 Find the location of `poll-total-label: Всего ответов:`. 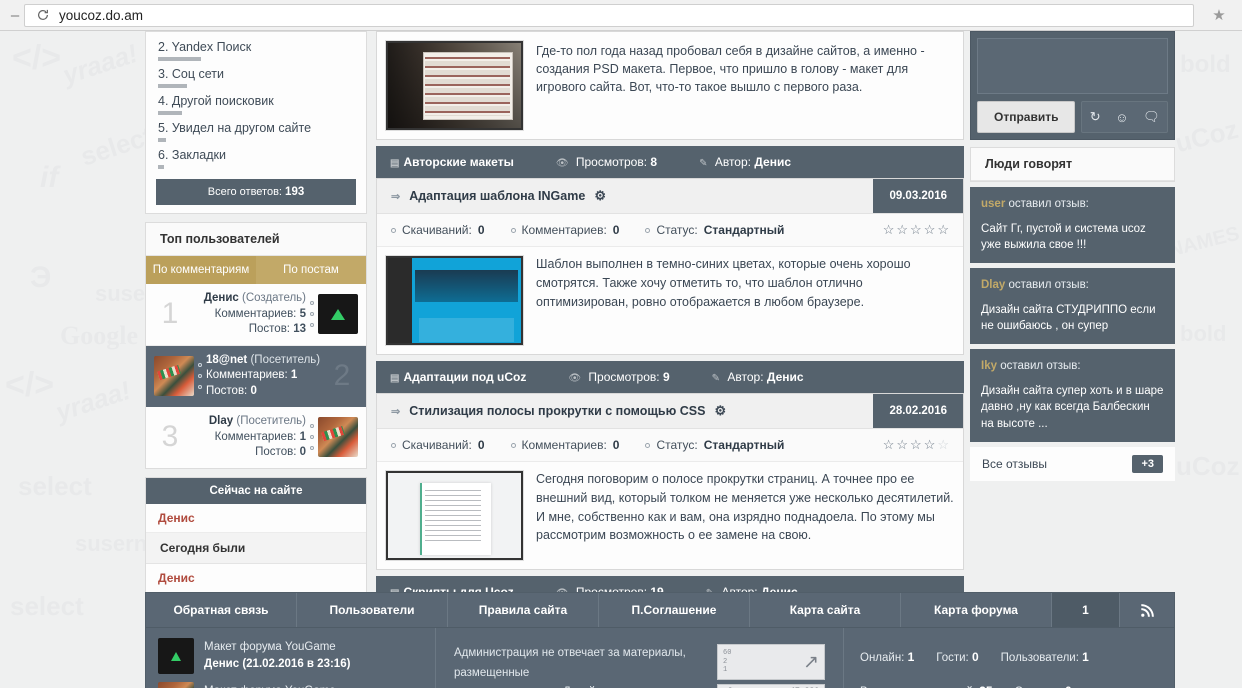

poll-total-label: Всего ответов: is located at coordinates (244, 192).